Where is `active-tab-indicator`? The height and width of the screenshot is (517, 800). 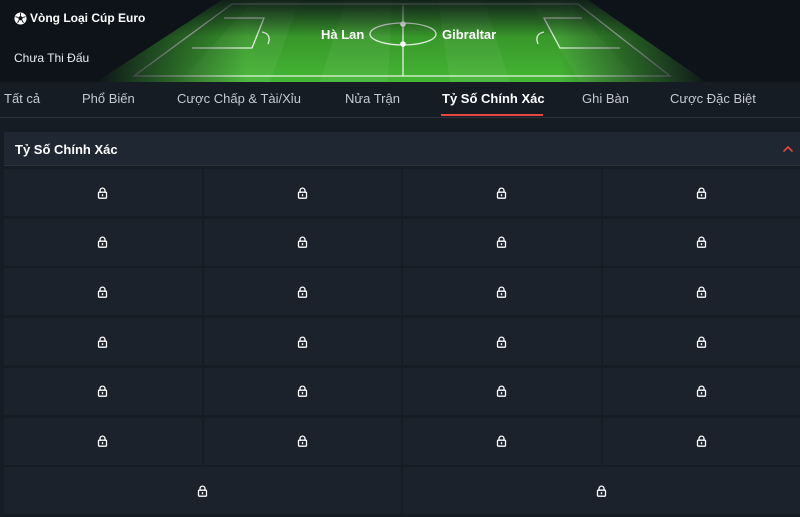
active-tab-indicator is located at coordinates (492, 115).